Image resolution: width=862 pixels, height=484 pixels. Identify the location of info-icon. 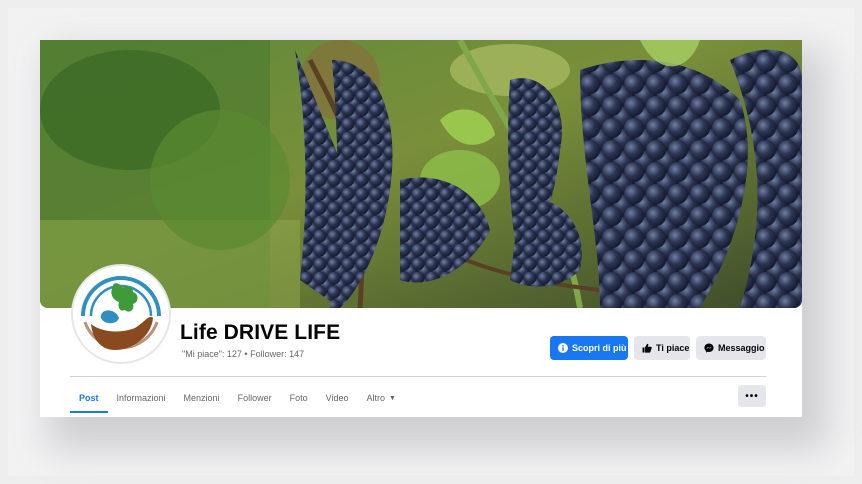
(563, 348).